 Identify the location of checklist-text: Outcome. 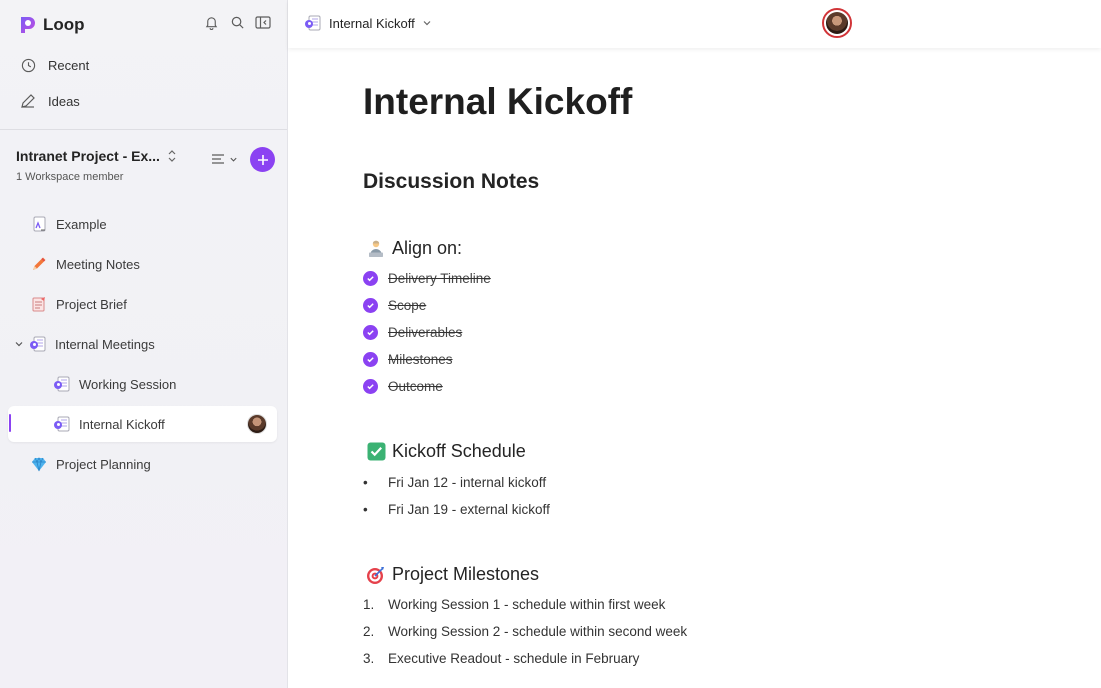
(415, 386).